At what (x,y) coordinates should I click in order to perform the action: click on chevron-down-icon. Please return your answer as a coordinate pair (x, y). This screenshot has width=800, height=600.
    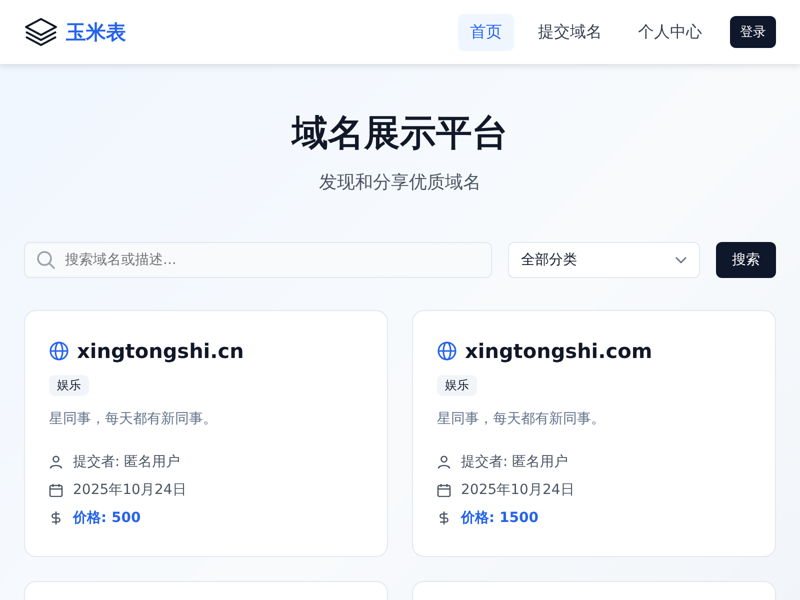
    Looking at the image, I should click on (681, 260).